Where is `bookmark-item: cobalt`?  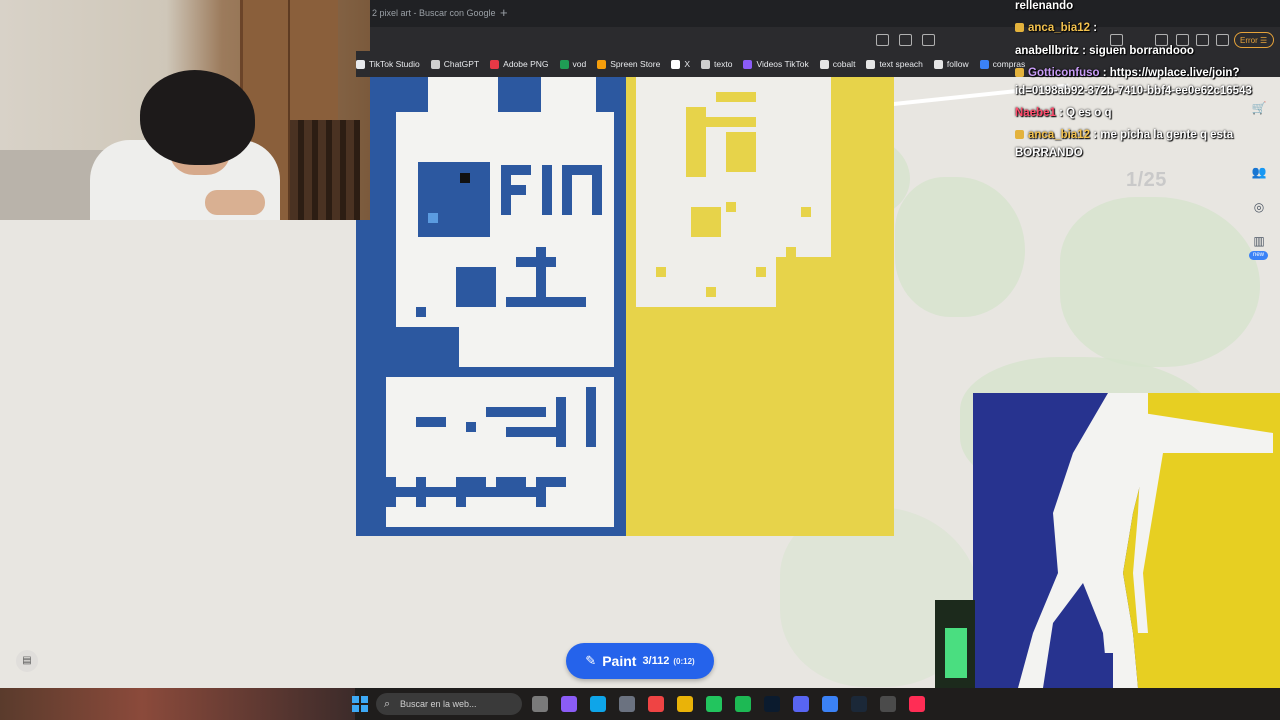 bookmark-item: cobalt is located at coordinates (837, 64).